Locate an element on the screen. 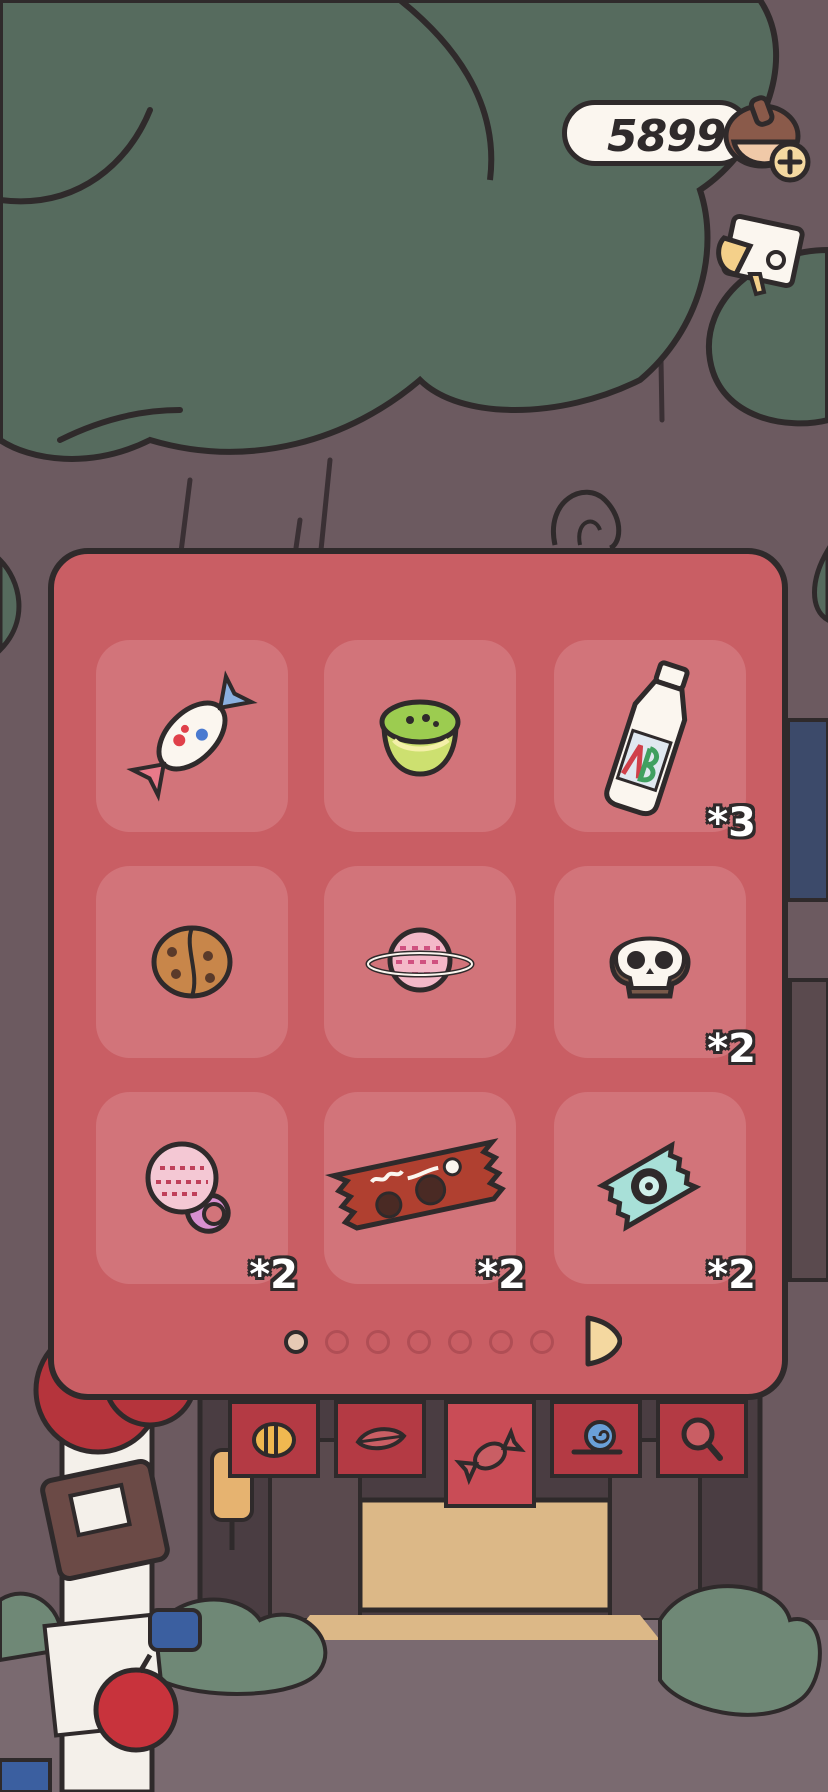 The width and height of the screenshot is (828, 1792). acorn-plus-icon is located at coordinates (768, 138).